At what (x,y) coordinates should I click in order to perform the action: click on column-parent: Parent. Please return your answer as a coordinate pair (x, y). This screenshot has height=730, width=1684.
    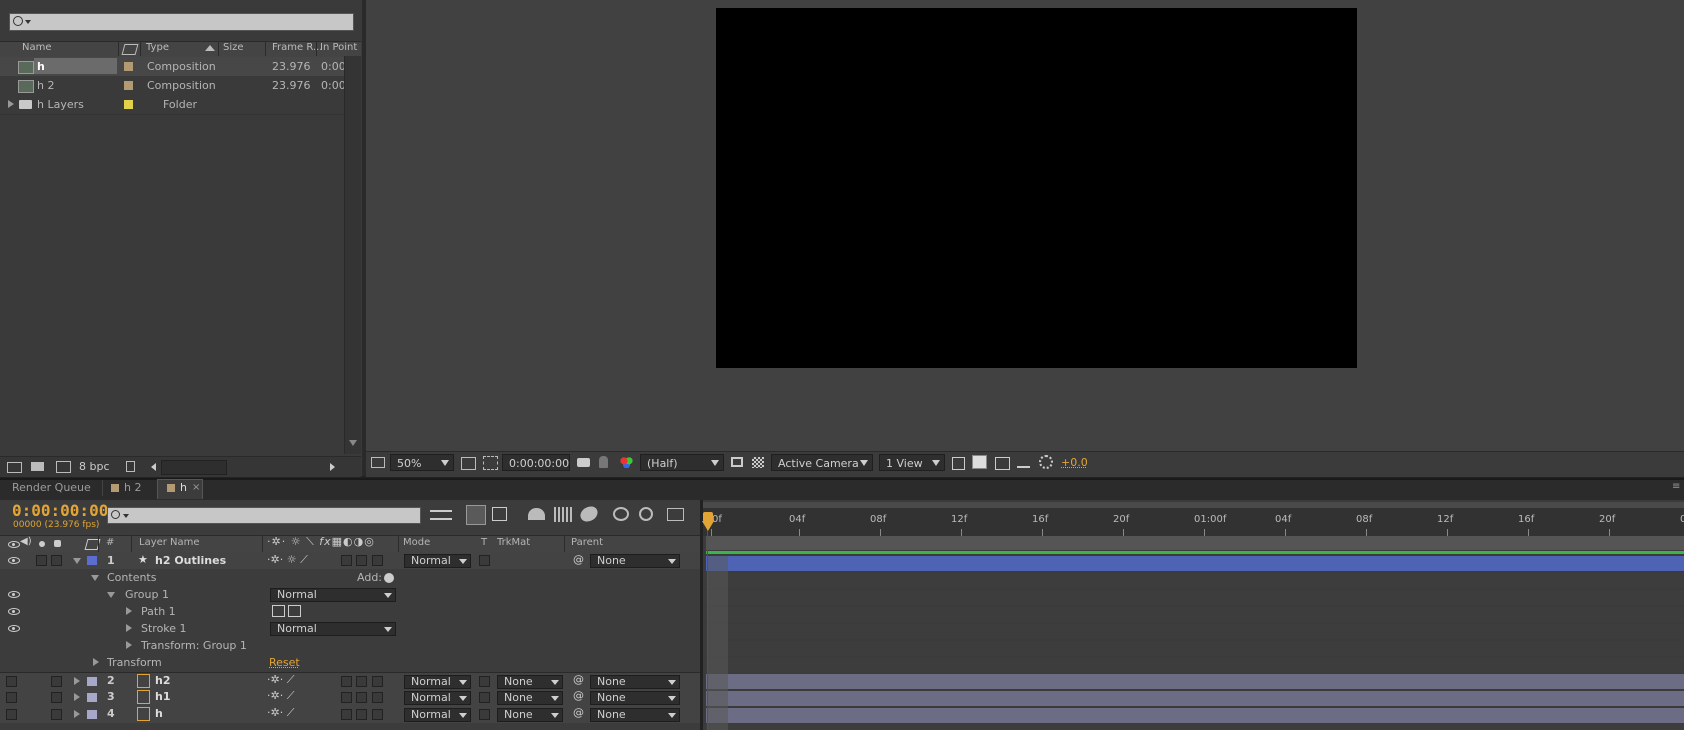
    Looking at the image, I should click on (587, 542).